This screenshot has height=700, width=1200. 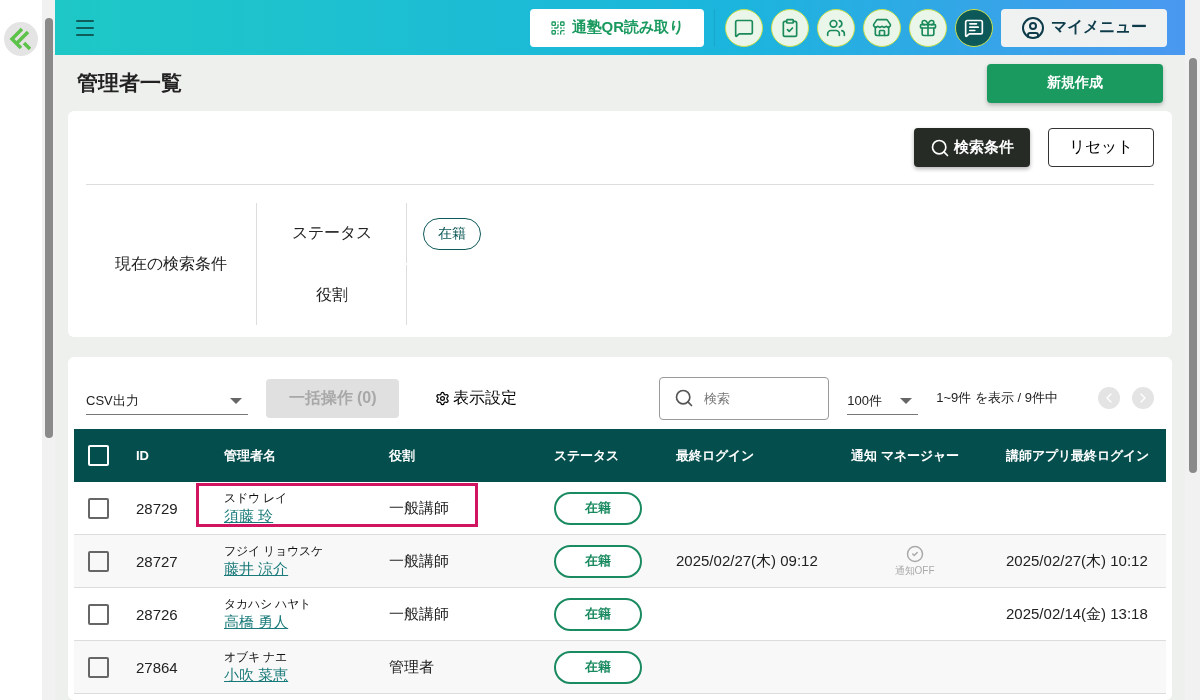 I want to click on my-menu-button: マイメニュー, so click(x=1084, y=27).